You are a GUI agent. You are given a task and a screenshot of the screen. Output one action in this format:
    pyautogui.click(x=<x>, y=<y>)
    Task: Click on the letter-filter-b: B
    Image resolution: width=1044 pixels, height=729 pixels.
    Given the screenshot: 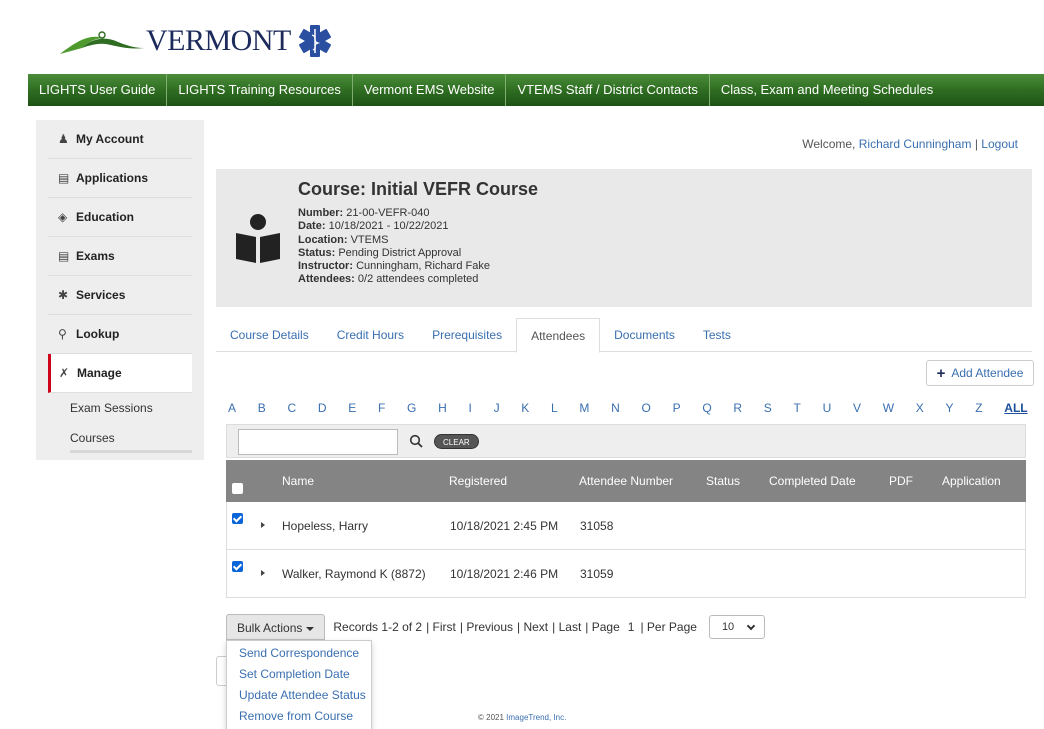 What is the action you would take?
    pyautogui.click(x=262, y=408)
    